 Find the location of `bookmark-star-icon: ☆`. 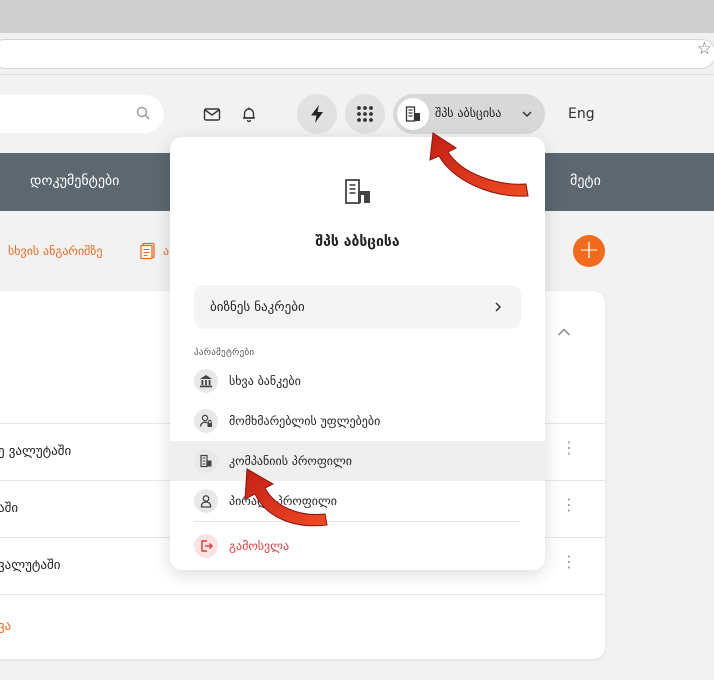

bookmark-star-icon: ☆ is located at coordinates (704, 49).